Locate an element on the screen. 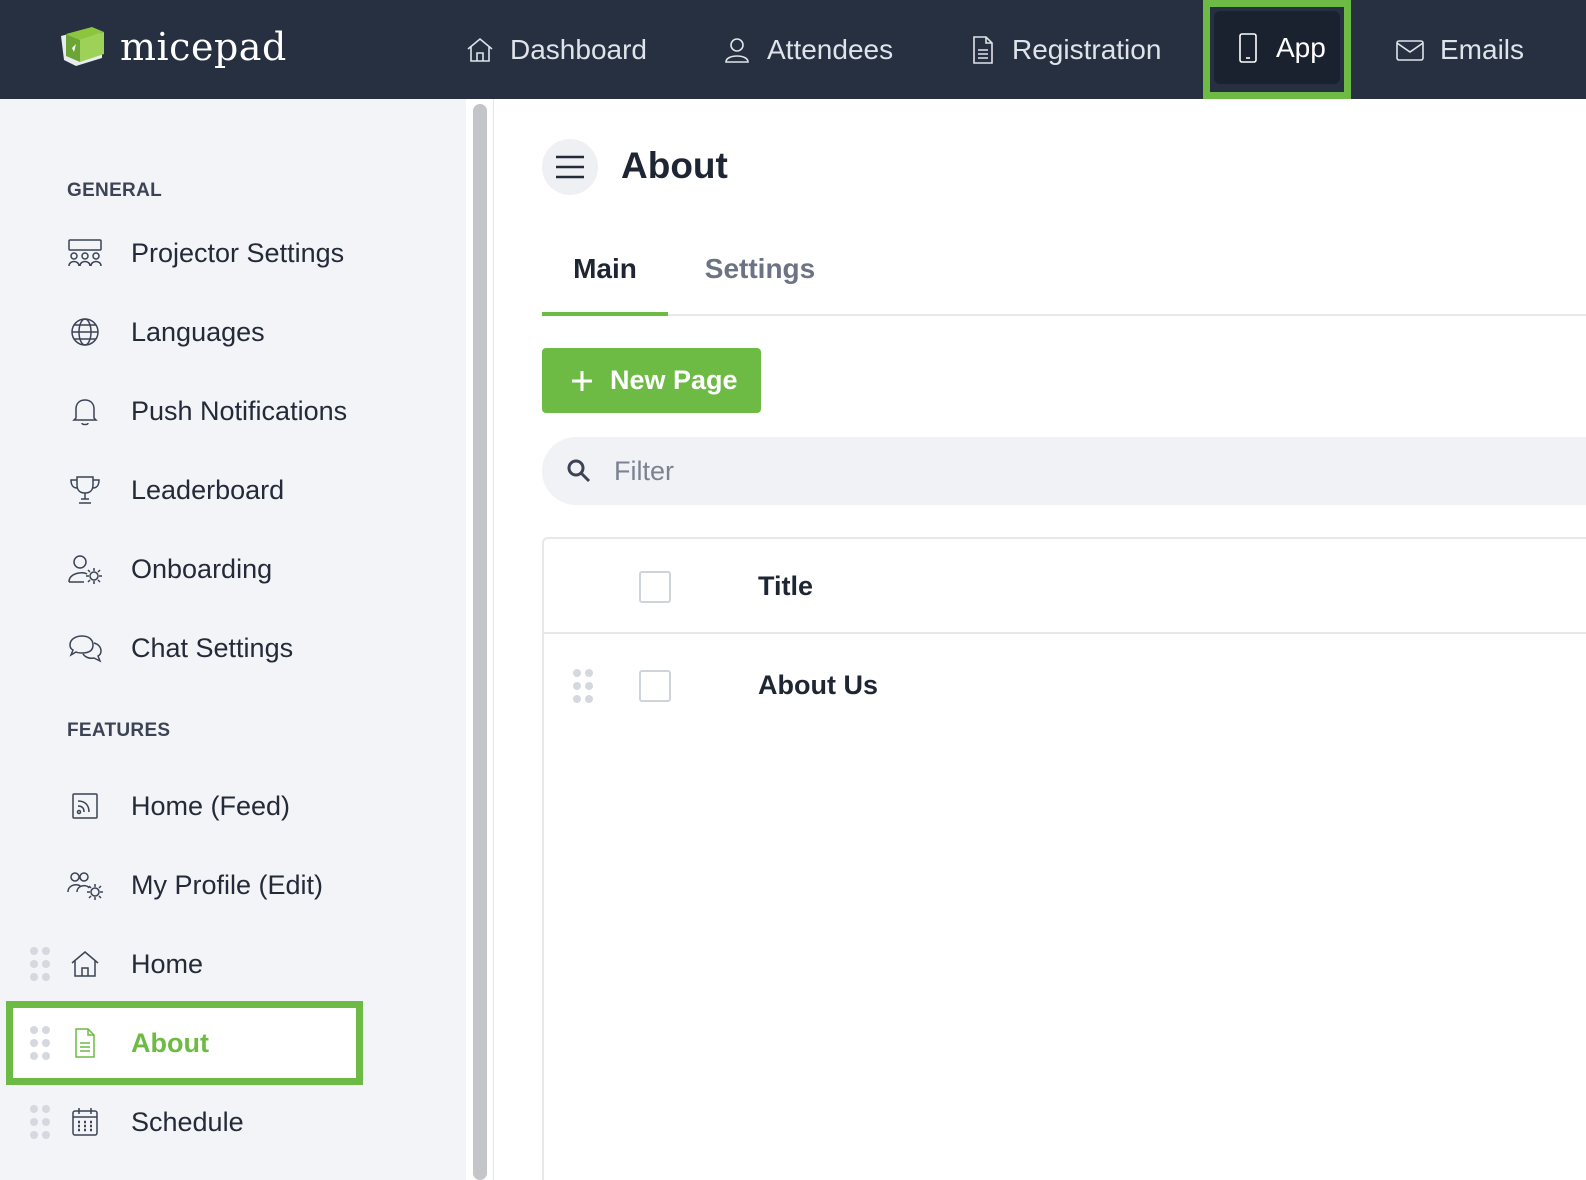 The width and height of the screenshot is (1586, 1180). audience-icon is located at coordinates (85, 253).